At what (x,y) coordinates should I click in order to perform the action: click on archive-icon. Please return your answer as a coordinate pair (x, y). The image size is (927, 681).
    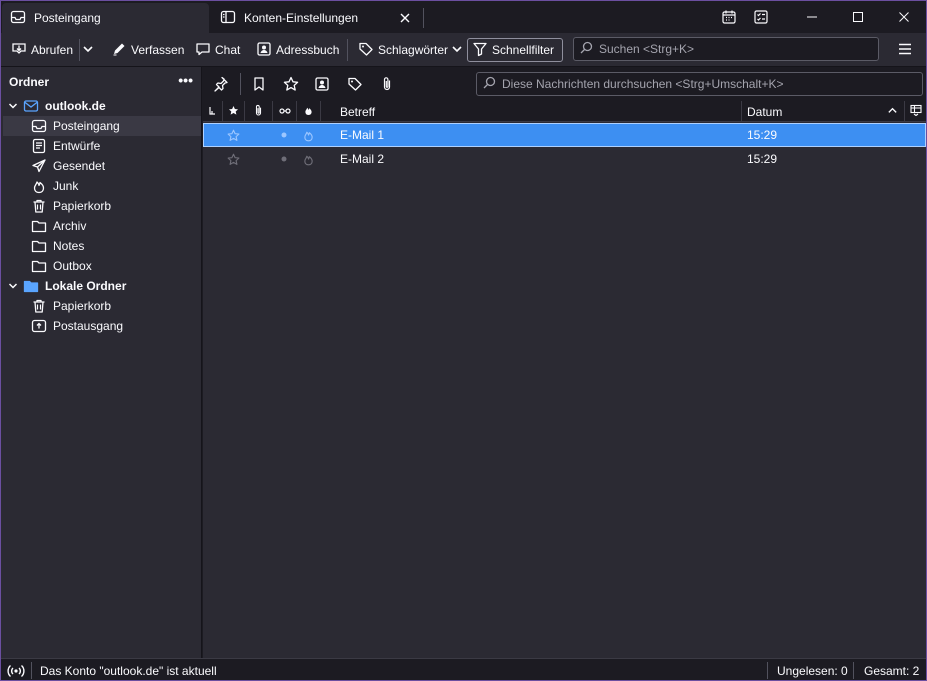
    Looking at the image, I should click on (39, 226).